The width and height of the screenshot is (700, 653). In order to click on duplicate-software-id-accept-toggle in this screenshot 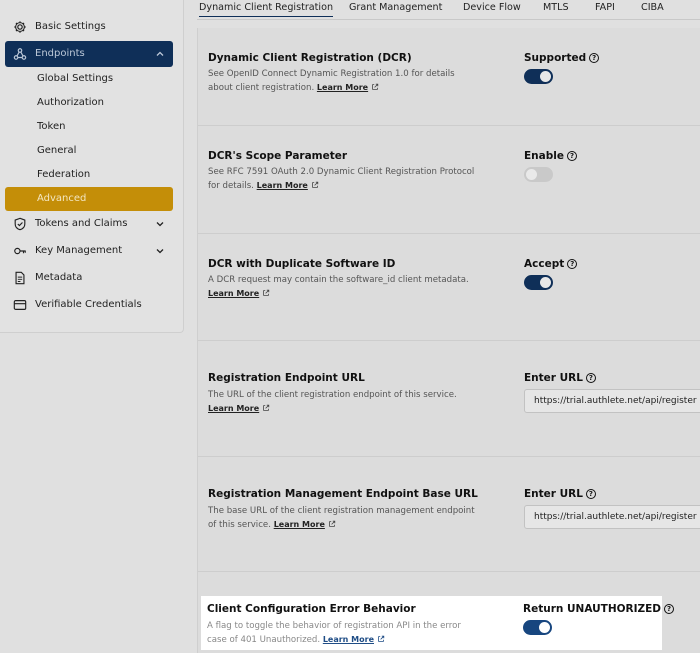, I will do `click(538, 282)`.